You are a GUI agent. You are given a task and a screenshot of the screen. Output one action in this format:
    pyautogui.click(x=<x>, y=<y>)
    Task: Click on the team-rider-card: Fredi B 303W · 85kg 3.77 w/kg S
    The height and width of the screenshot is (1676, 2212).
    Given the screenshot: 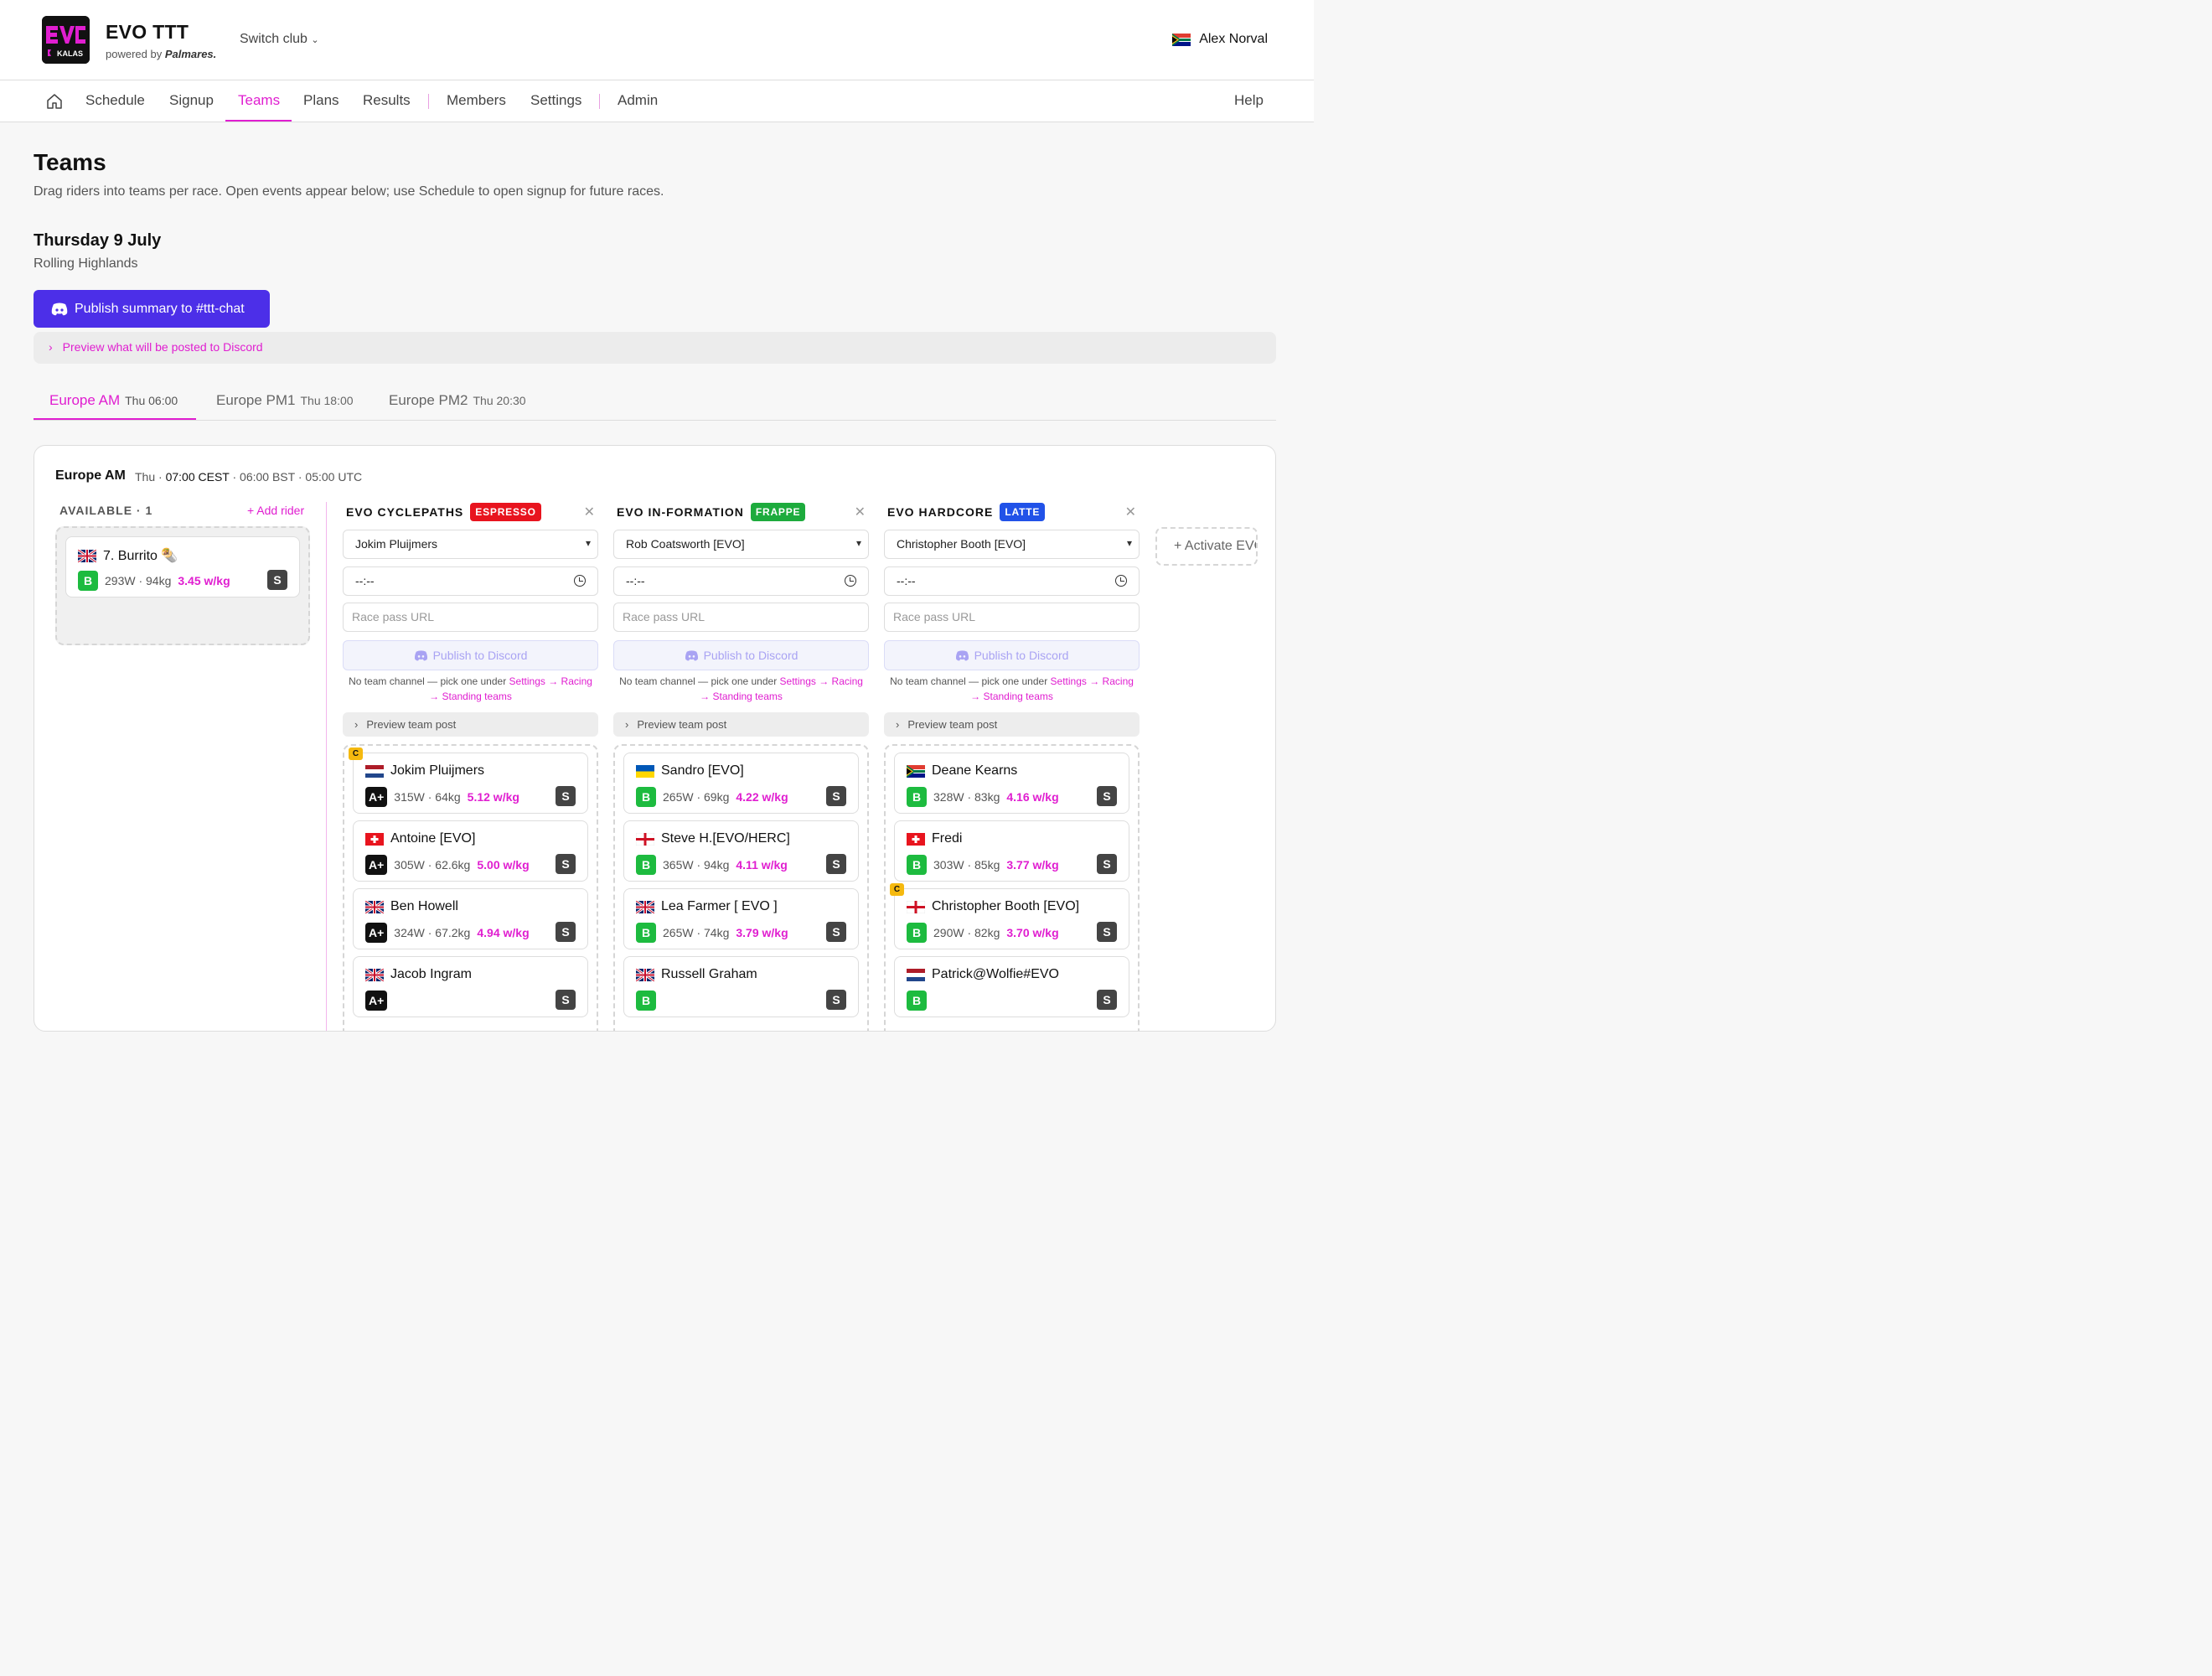 What is the action you would take?
    pyautogui.click(x=1012, y=851)
    